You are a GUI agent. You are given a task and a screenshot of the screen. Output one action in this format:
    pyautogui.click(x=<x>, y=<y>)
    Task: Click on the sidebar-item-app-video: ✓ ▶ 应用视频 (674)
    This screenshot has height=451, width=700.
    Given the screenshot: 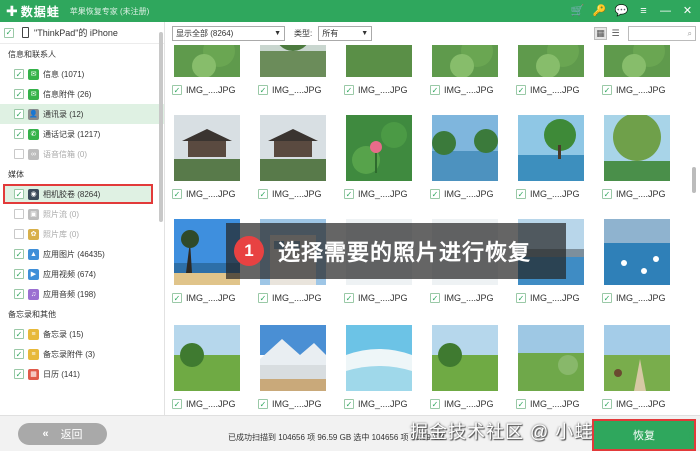 What is the action you would take?
    pyautogui.click(x=82, y=274)
    